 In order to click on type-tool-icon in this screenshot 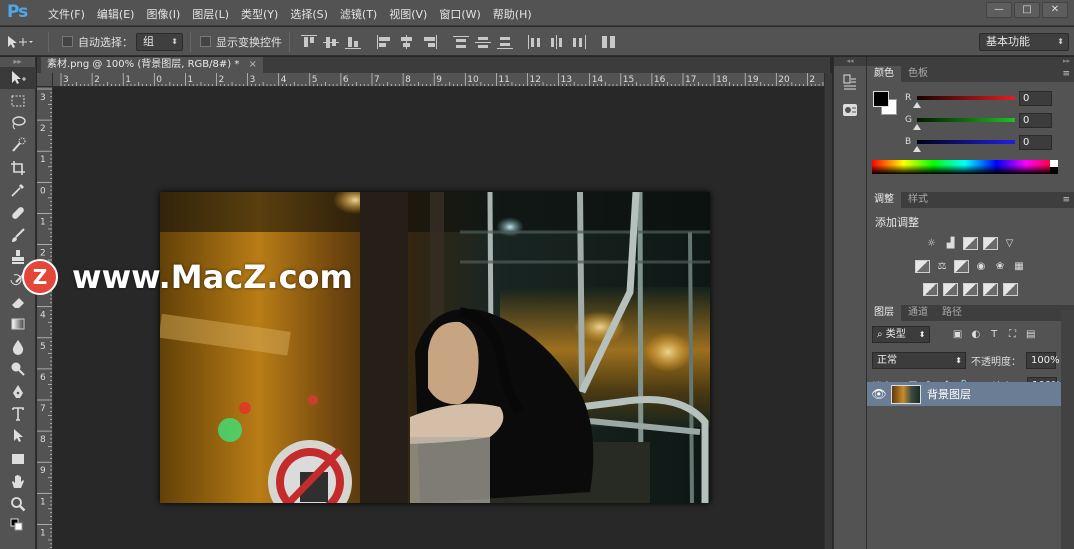, I will do `click(18, 414)`.